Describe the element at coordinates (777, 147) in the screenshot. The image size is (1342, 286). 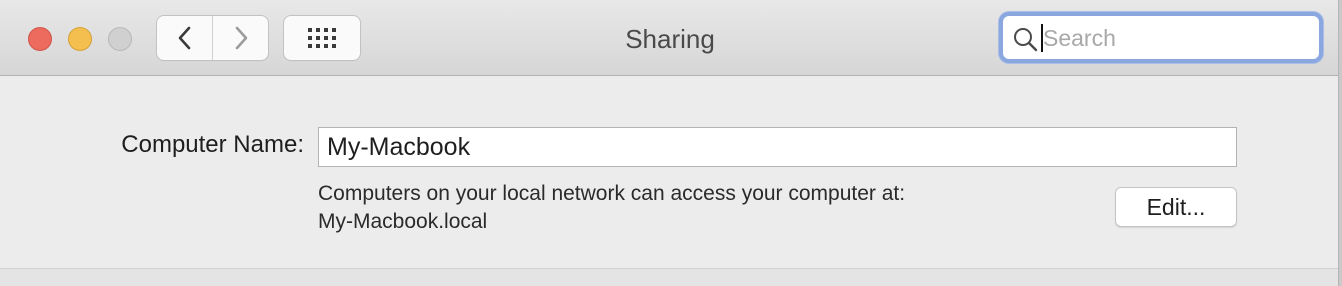
I see `computer-name-field` at that location.